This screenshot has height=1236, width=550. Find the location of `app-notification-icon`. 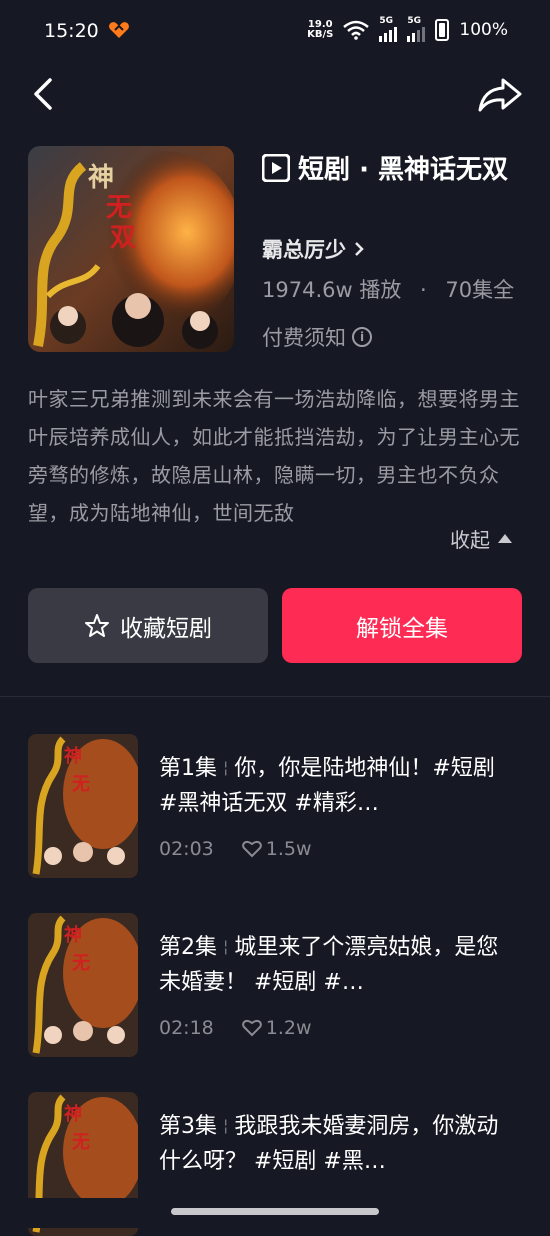

app-notification-icon is located at coordinates (119, 30).